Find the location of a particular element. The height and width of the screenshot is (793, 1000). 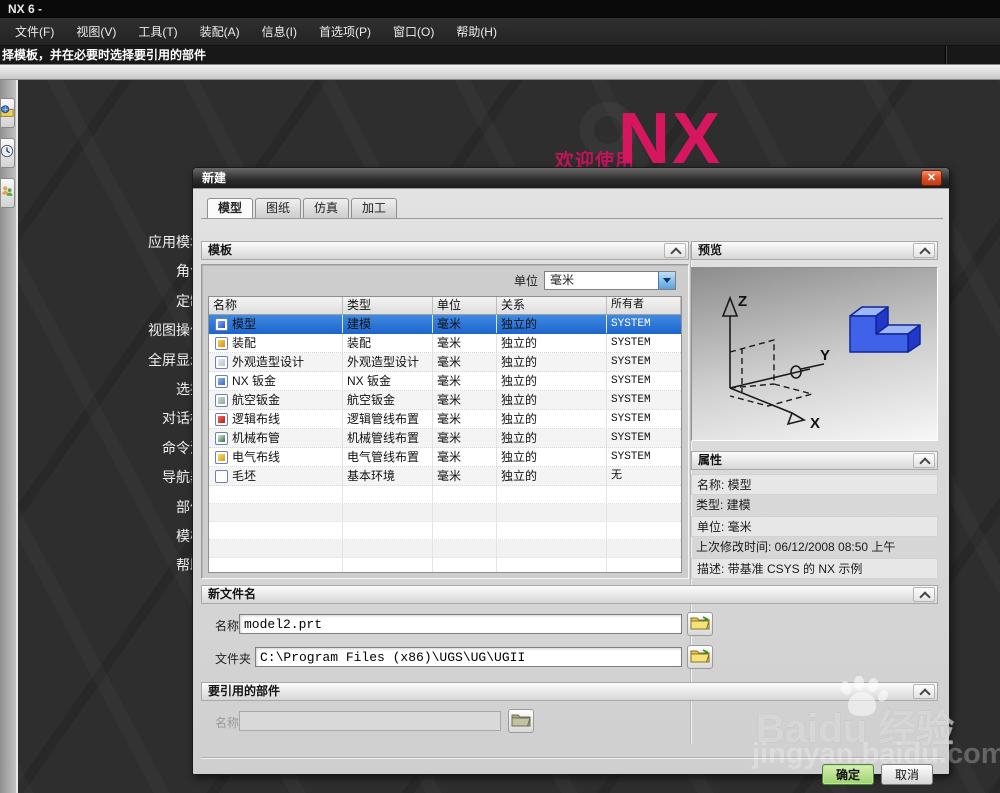

tab-manufacturing: 加工 is located at coordinates (374, 208).